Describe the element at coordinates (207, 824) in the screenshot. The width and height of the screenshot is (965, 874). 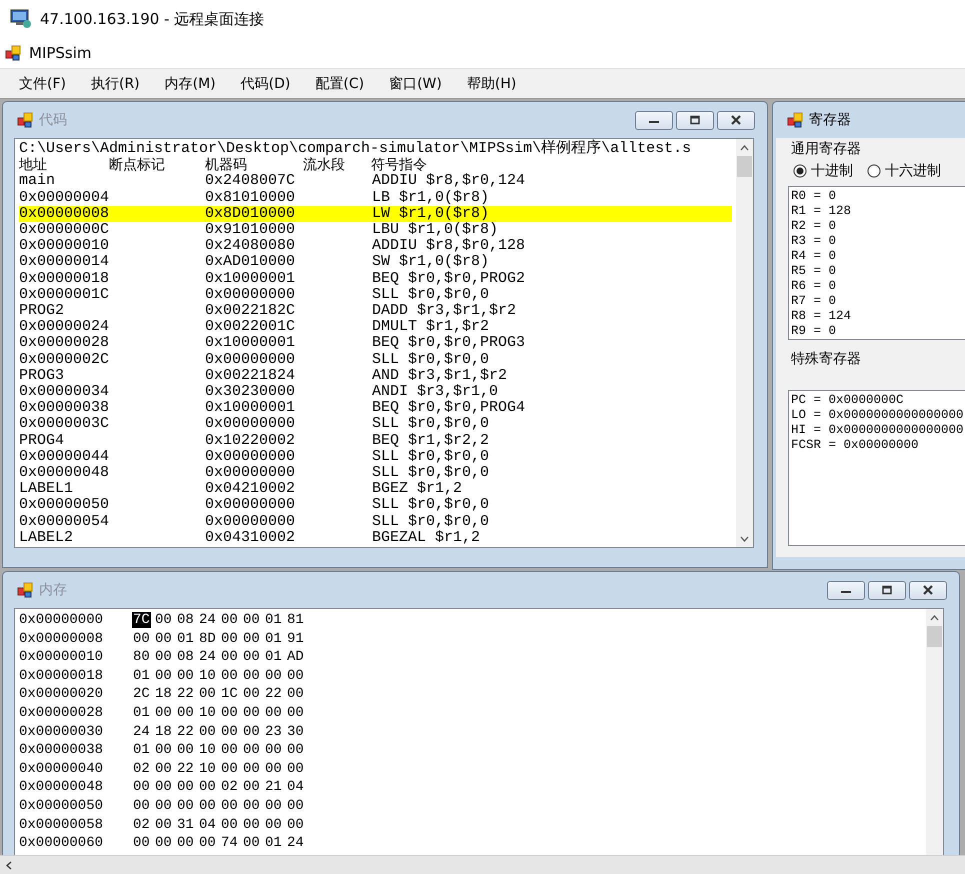
I see `memory-byte: 04` at that location.